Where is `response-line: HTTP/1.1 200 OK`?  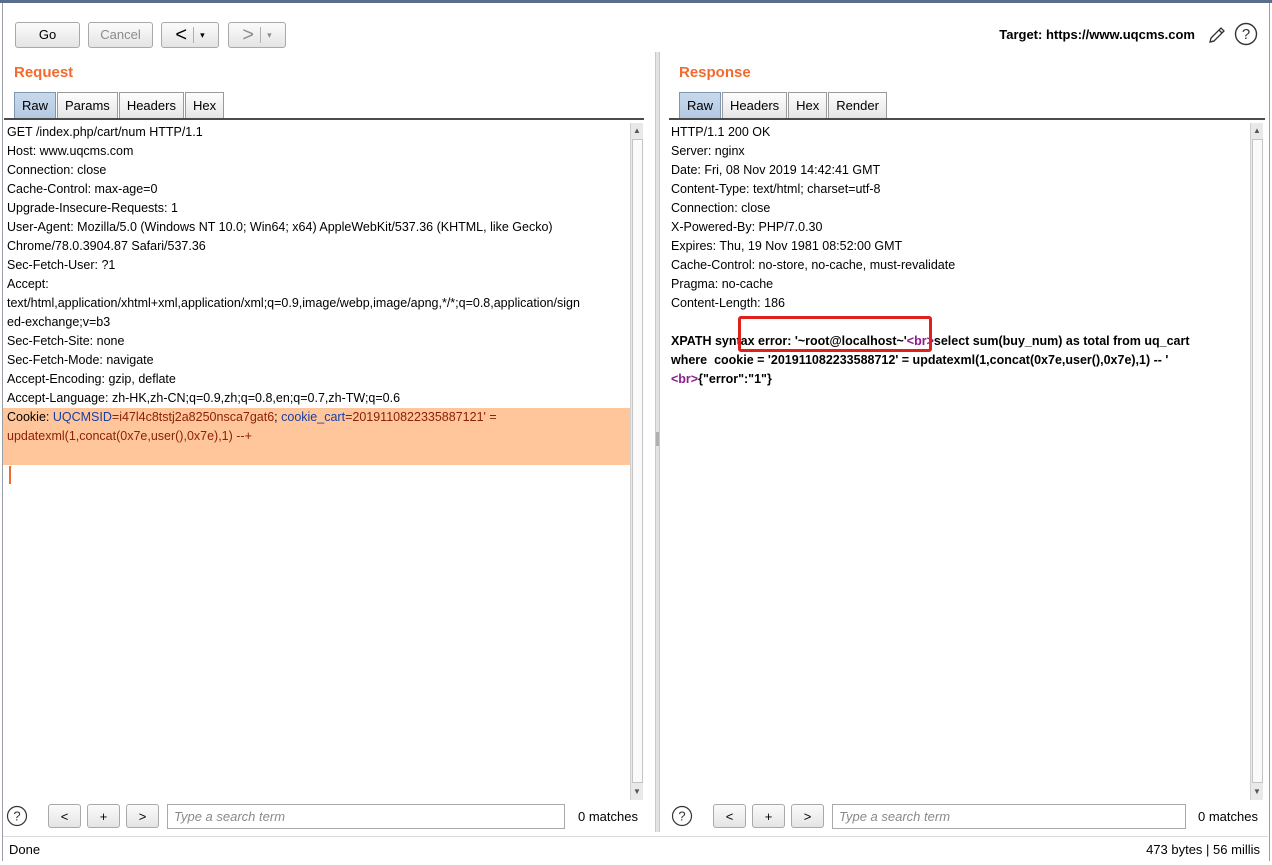 response-line: HTTP/1.1 200 OK is located at coordinates (721, 132).